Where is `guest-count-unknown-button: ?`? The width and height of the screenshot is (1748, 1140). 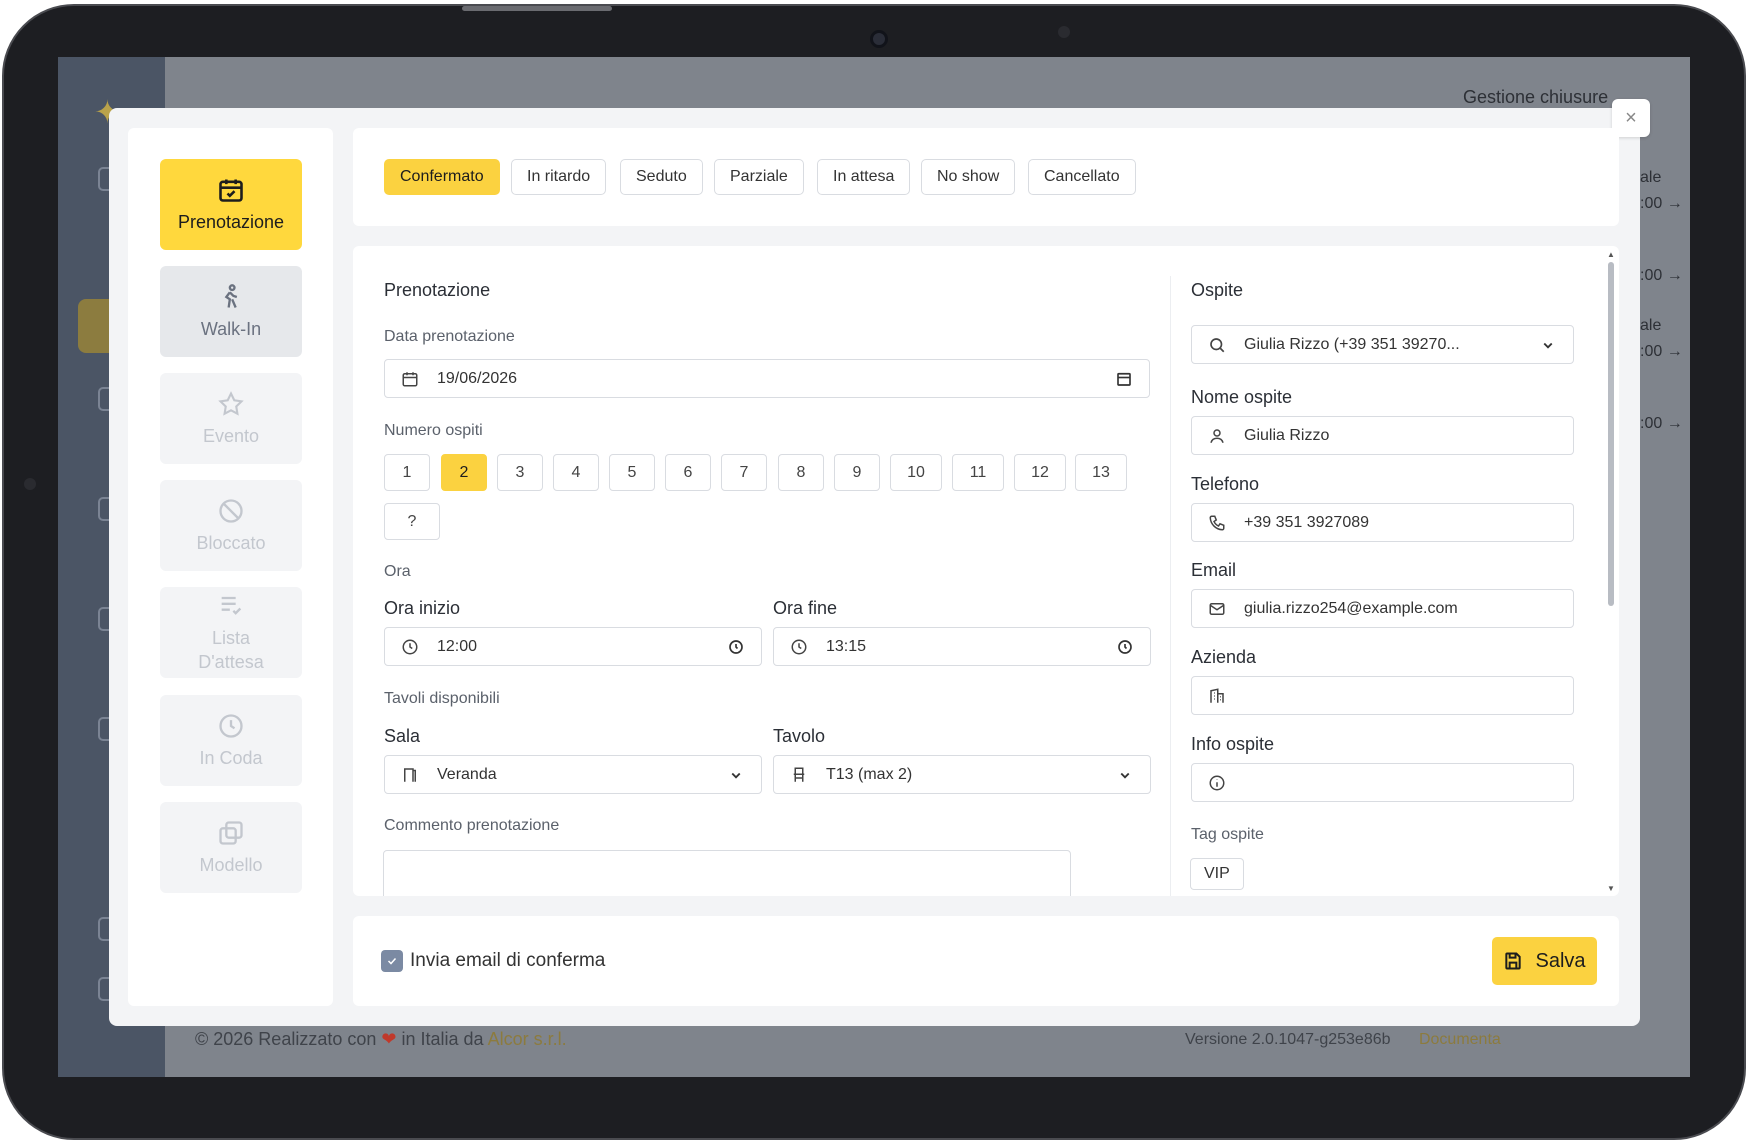
guest-count-unknown-button: ? is located at coordinates (412, 521).